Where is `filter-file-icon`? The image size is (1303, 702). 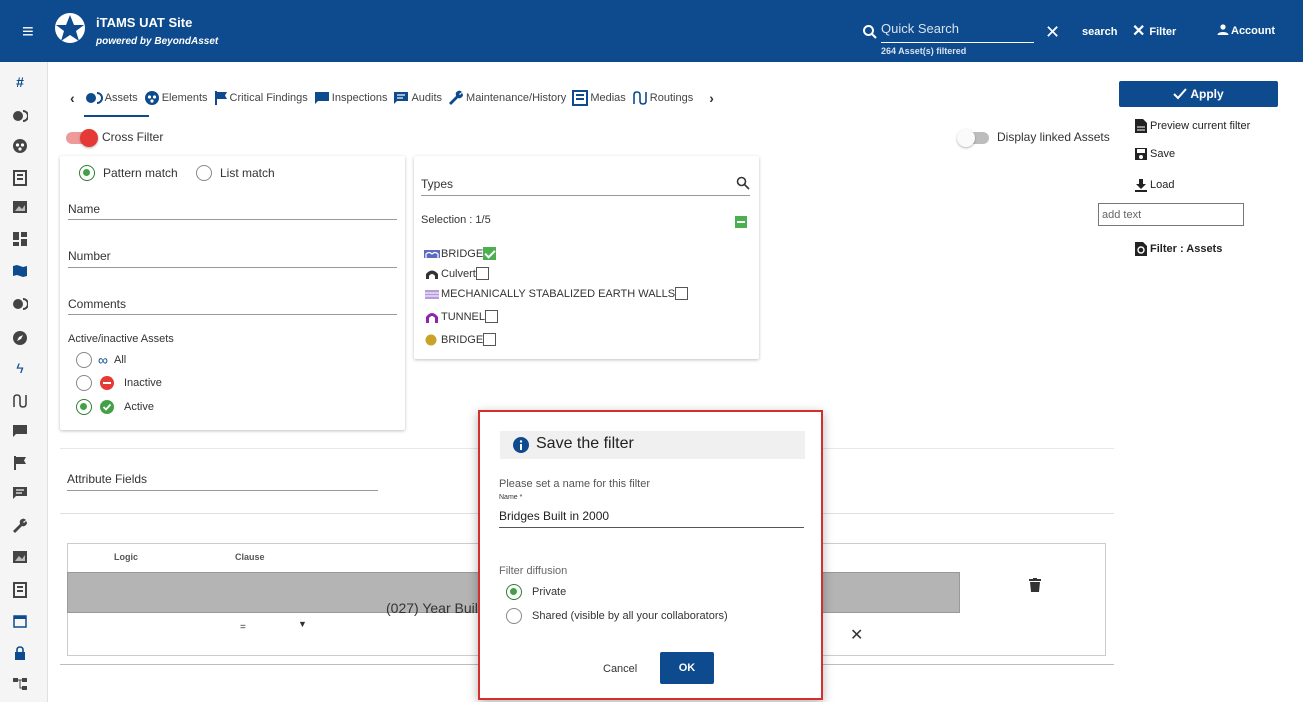 filter-file-icon is located at coordinates (1141, 249).